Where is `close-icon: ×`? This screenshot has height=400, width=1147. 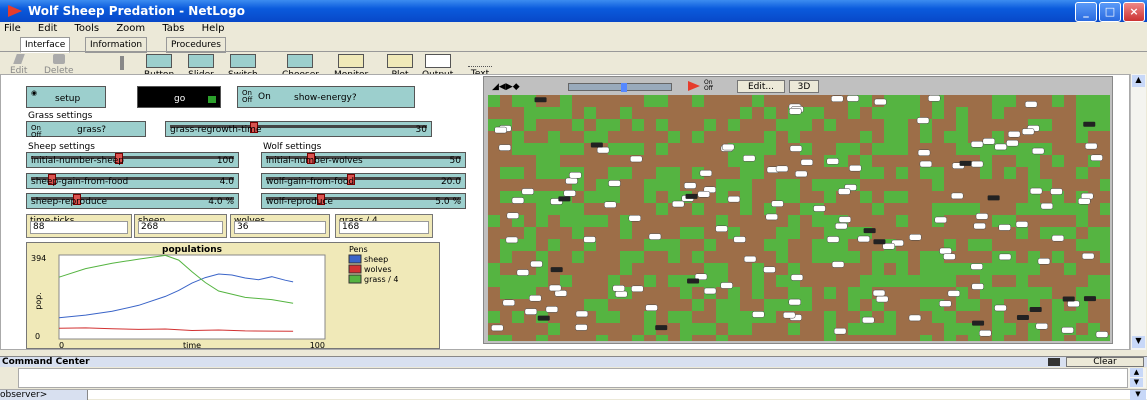
close-icon: × is located at coordinates (1134, 12).